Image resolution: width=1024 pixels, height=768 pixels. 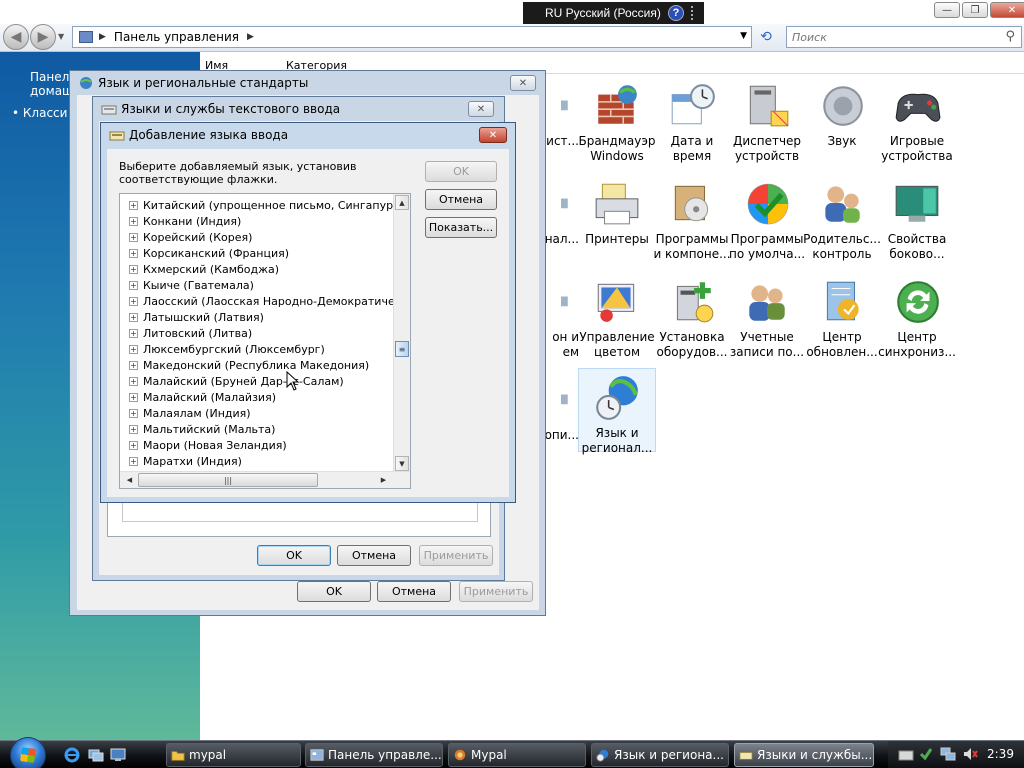 I want to click on language-tree-item: + Македонский (Республика Македония), so click(x=244, y=365).